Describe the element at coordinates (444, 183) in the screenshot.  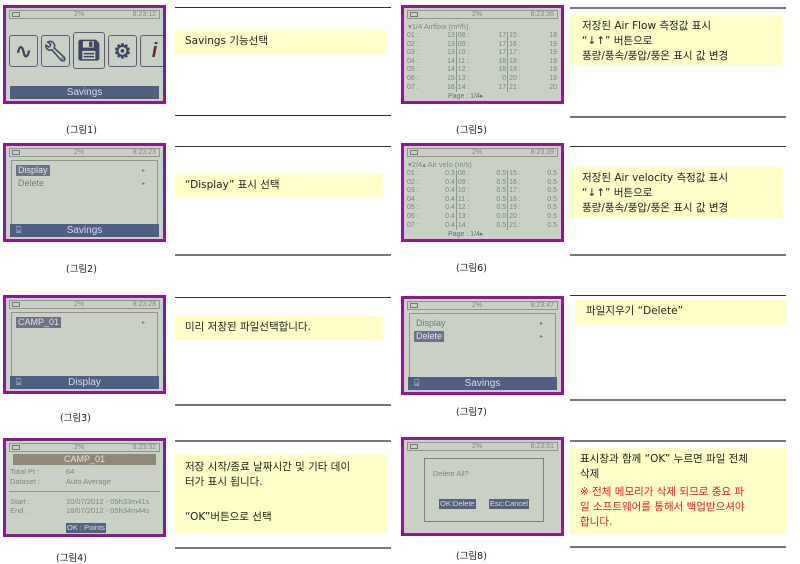
I see `value-cell: 0.4` at that location.